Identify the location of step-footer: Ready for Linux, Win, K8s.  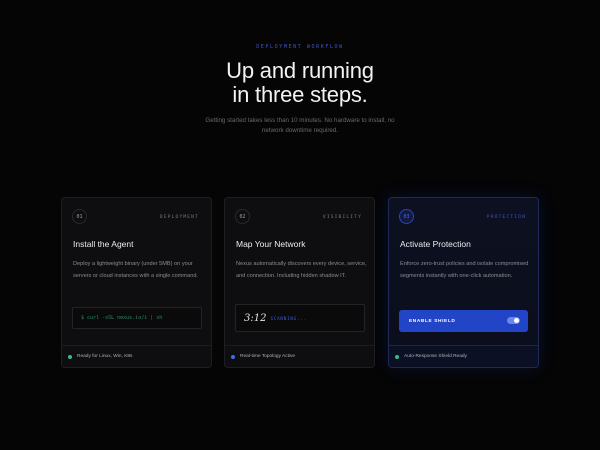
(136, 356).